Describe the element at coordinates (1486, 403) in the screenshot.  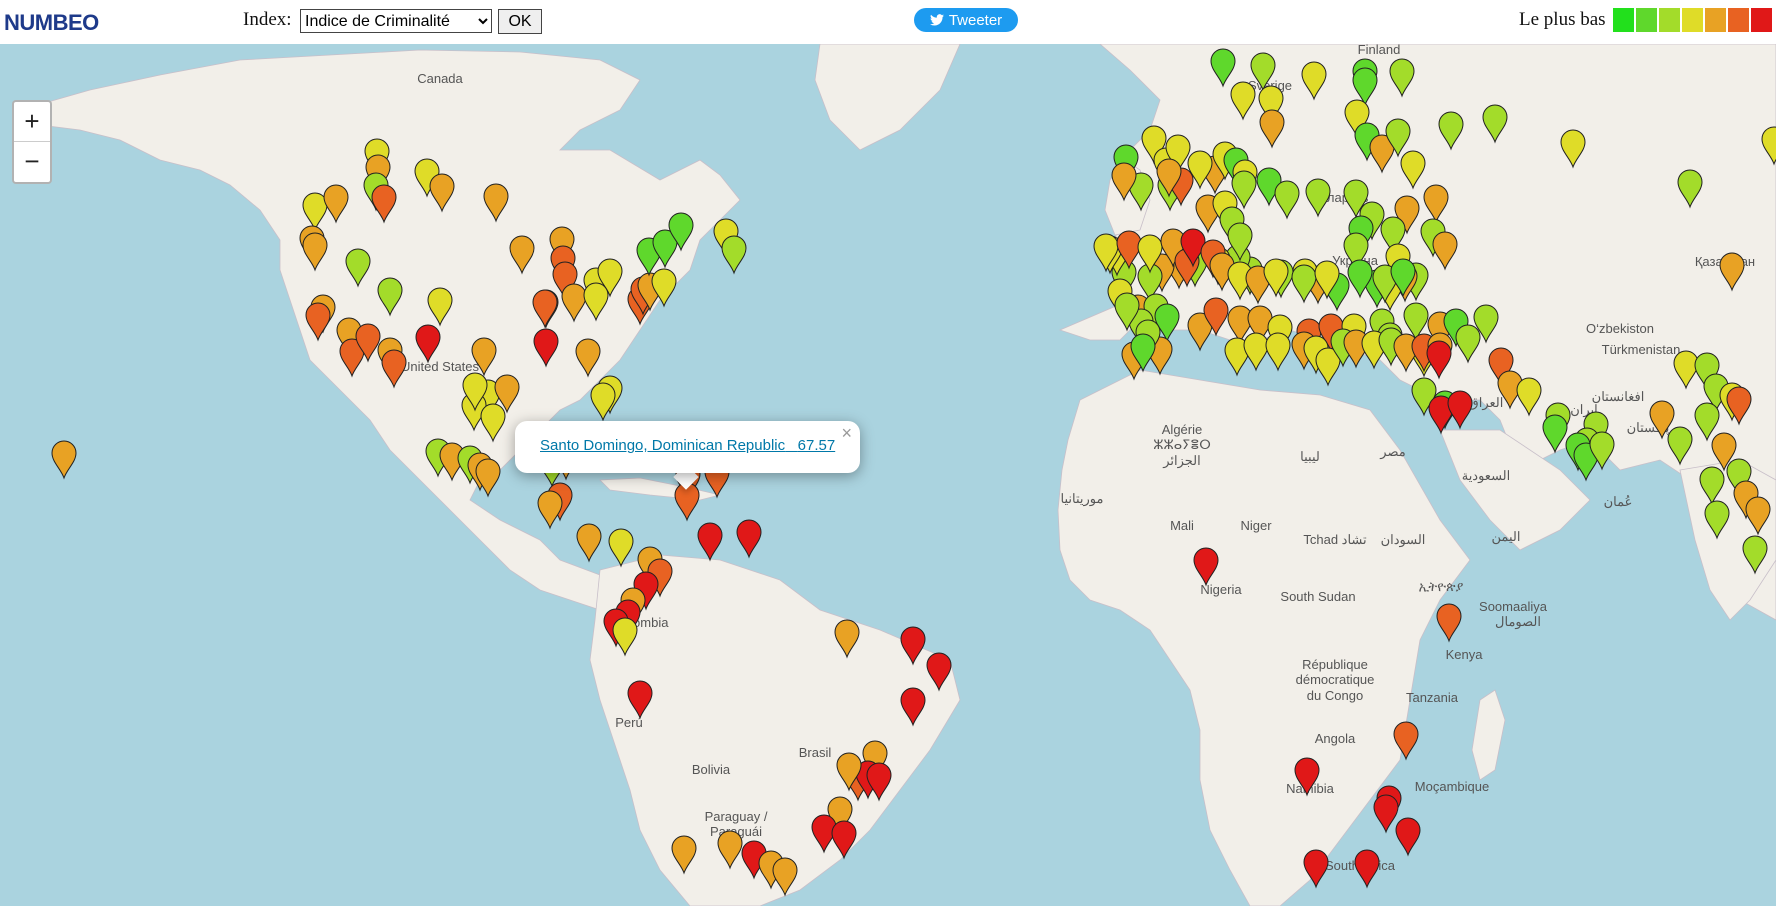
I see `map-place-label: العراق` at that location.